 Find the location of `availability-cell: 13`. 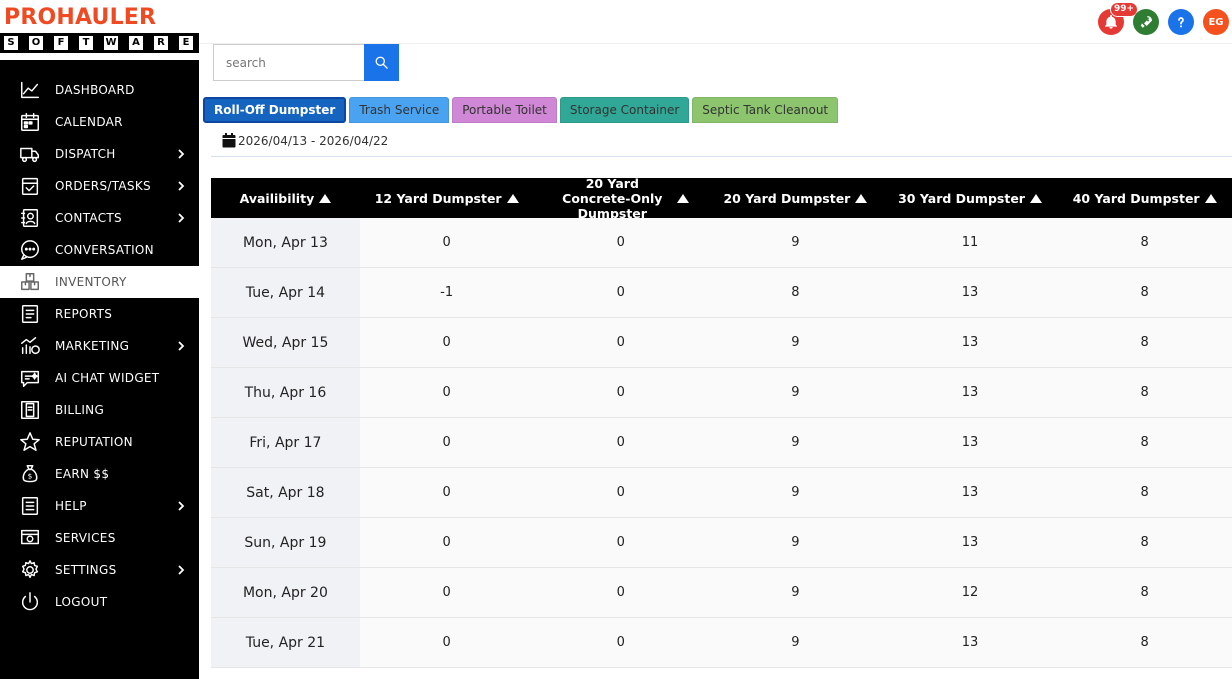

availability-cell: 13 is located at coordinates (970, 342).